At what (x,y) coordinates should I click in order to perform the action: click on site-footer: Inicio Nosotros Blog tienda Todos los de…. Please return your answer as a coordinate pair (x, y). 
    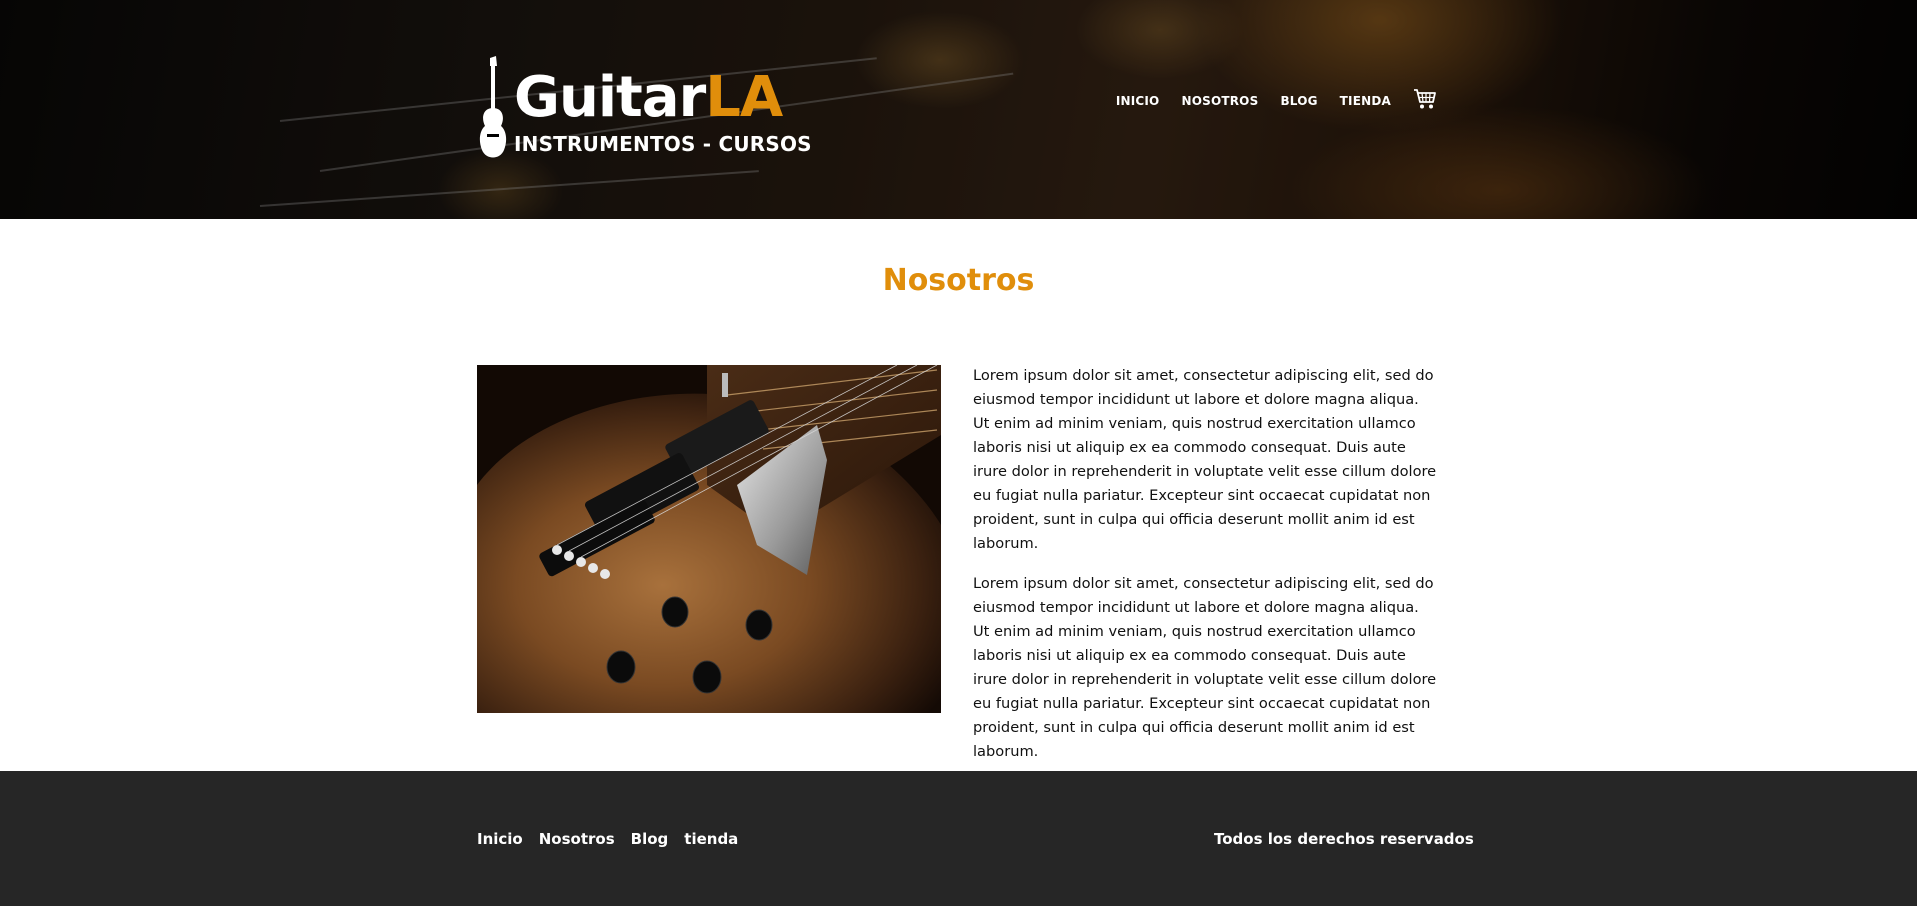
    Looking at the image, I should click on (958, 838).